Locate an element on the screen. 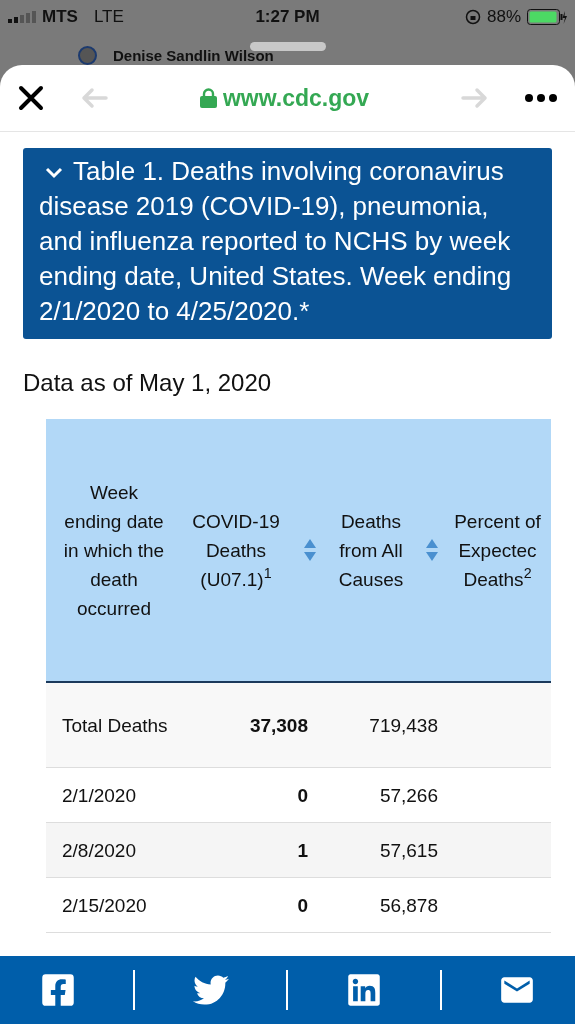 The height and width of the screenshot is (1024, 575). table-cell: 57,266 is located at coordinates (408, 795).